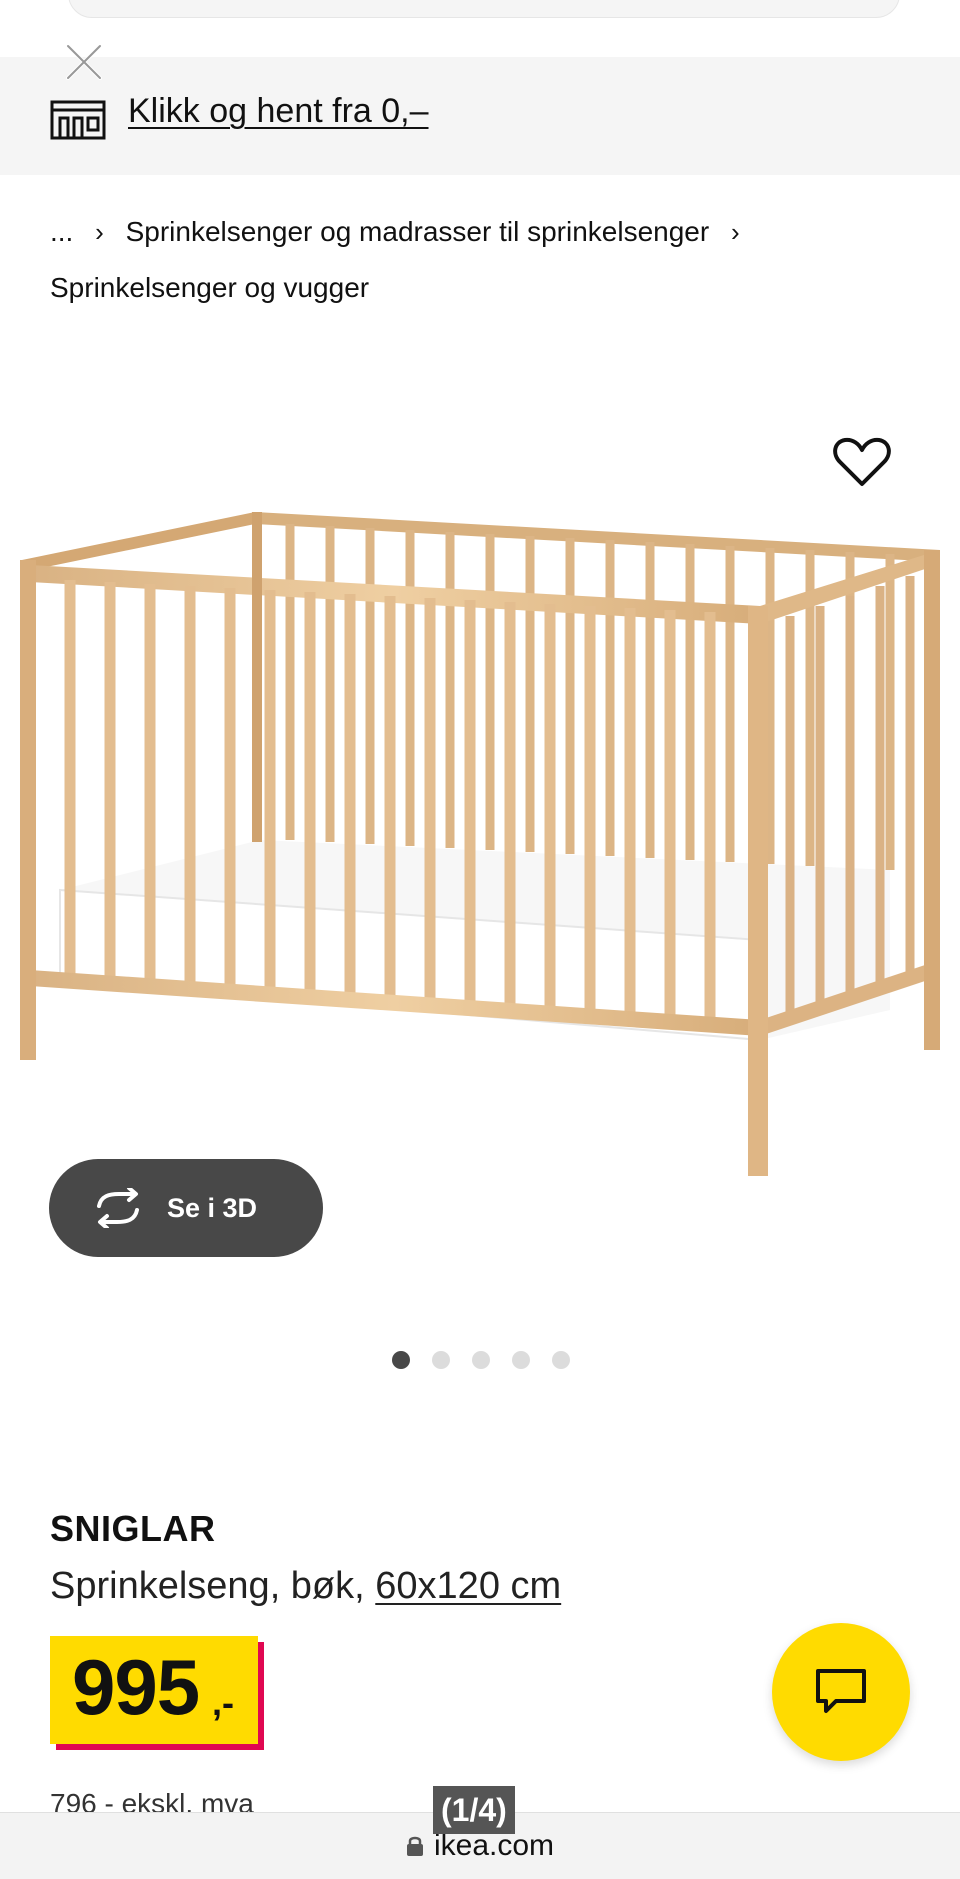 The image size is (960, 1879). What do you see at coordinates (207, 1586) in the screenshot?
I see `product-type: Sprinkelseng, bøk,` at bounding box center [207, 1586].